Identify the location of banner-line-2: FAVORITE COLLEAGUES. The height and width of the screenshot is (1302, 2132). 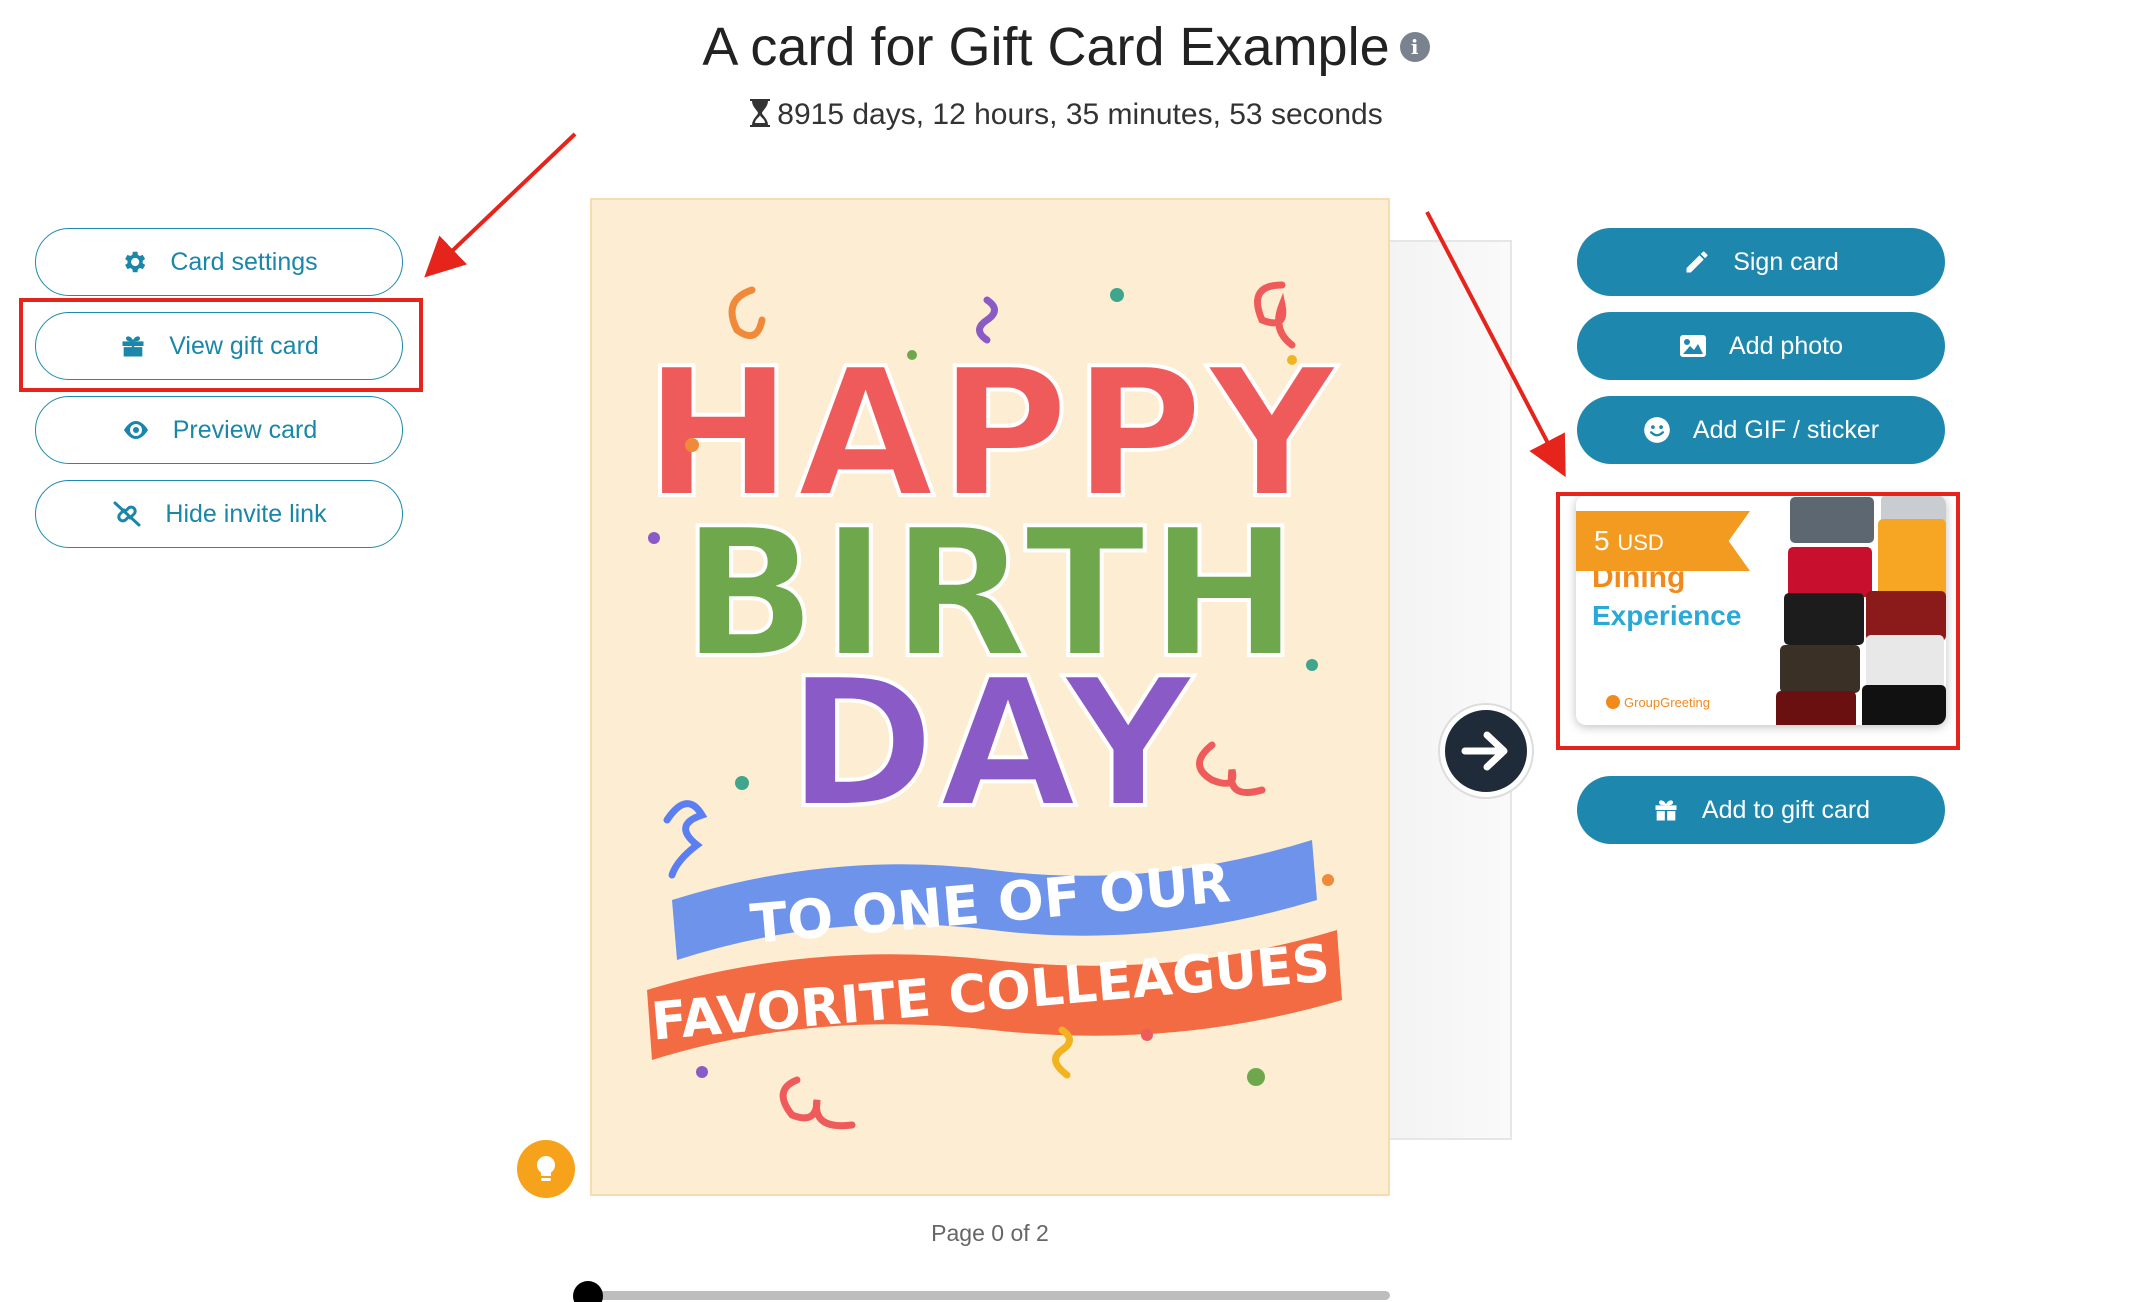
(990, 993).